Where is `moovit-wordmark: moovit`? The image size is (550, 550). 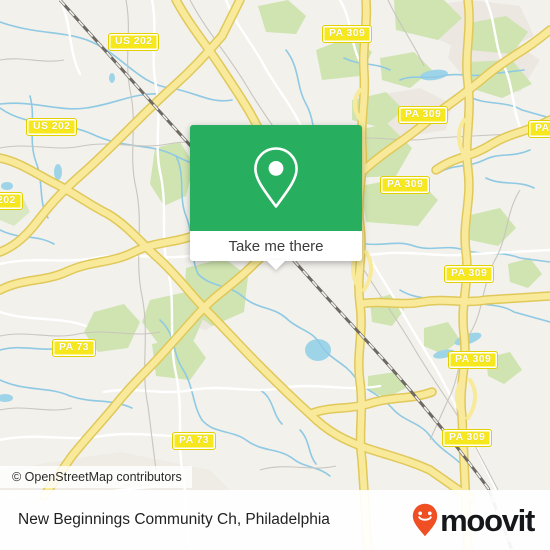
moovit-wordmark: moovit is located at coordinates (487, 520).